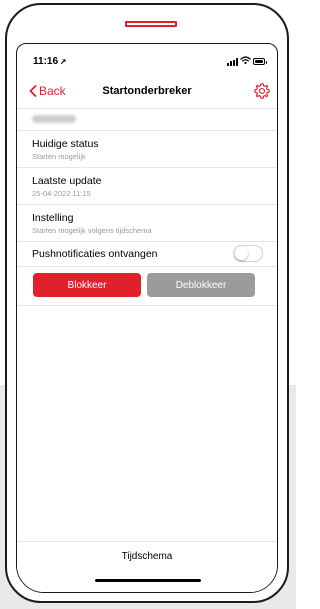 The width and height of the screenshot is (320, 609). Describe the element at coordinates (95, 254) in the screenshot. I see `push-notifications-label: Pushnotificaties ontvangen` at that location.